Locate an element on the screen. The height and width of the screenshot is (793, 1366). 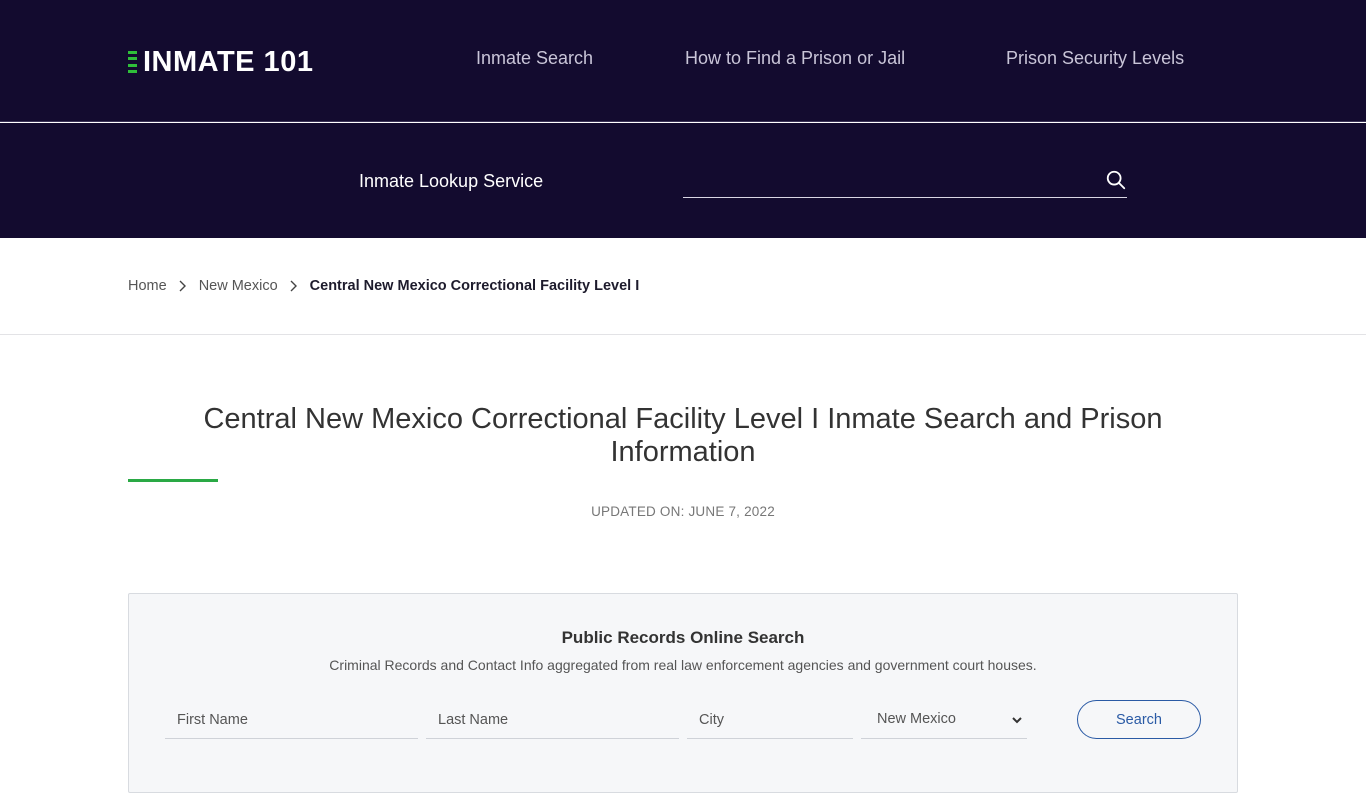
title-accent-line is located at coordinates (173, 480).